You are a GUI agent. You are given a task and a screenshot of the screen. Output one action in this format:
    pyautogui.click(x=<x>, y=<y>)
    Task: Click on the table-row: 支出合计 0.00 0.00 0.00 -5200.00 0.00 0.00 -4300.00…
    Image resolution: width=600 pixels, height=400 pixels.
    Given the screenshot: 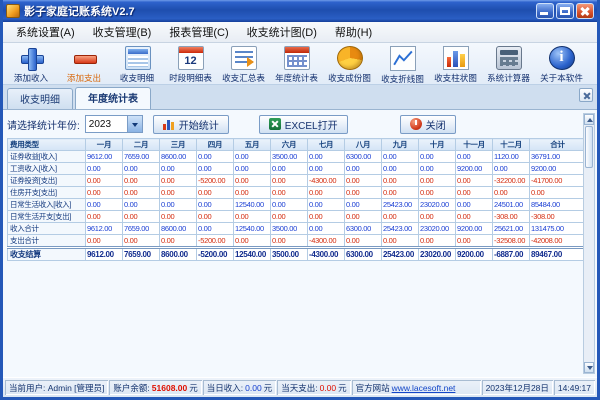 What is the action you would take?
    pyautogui.click(x=296, y=241)
    